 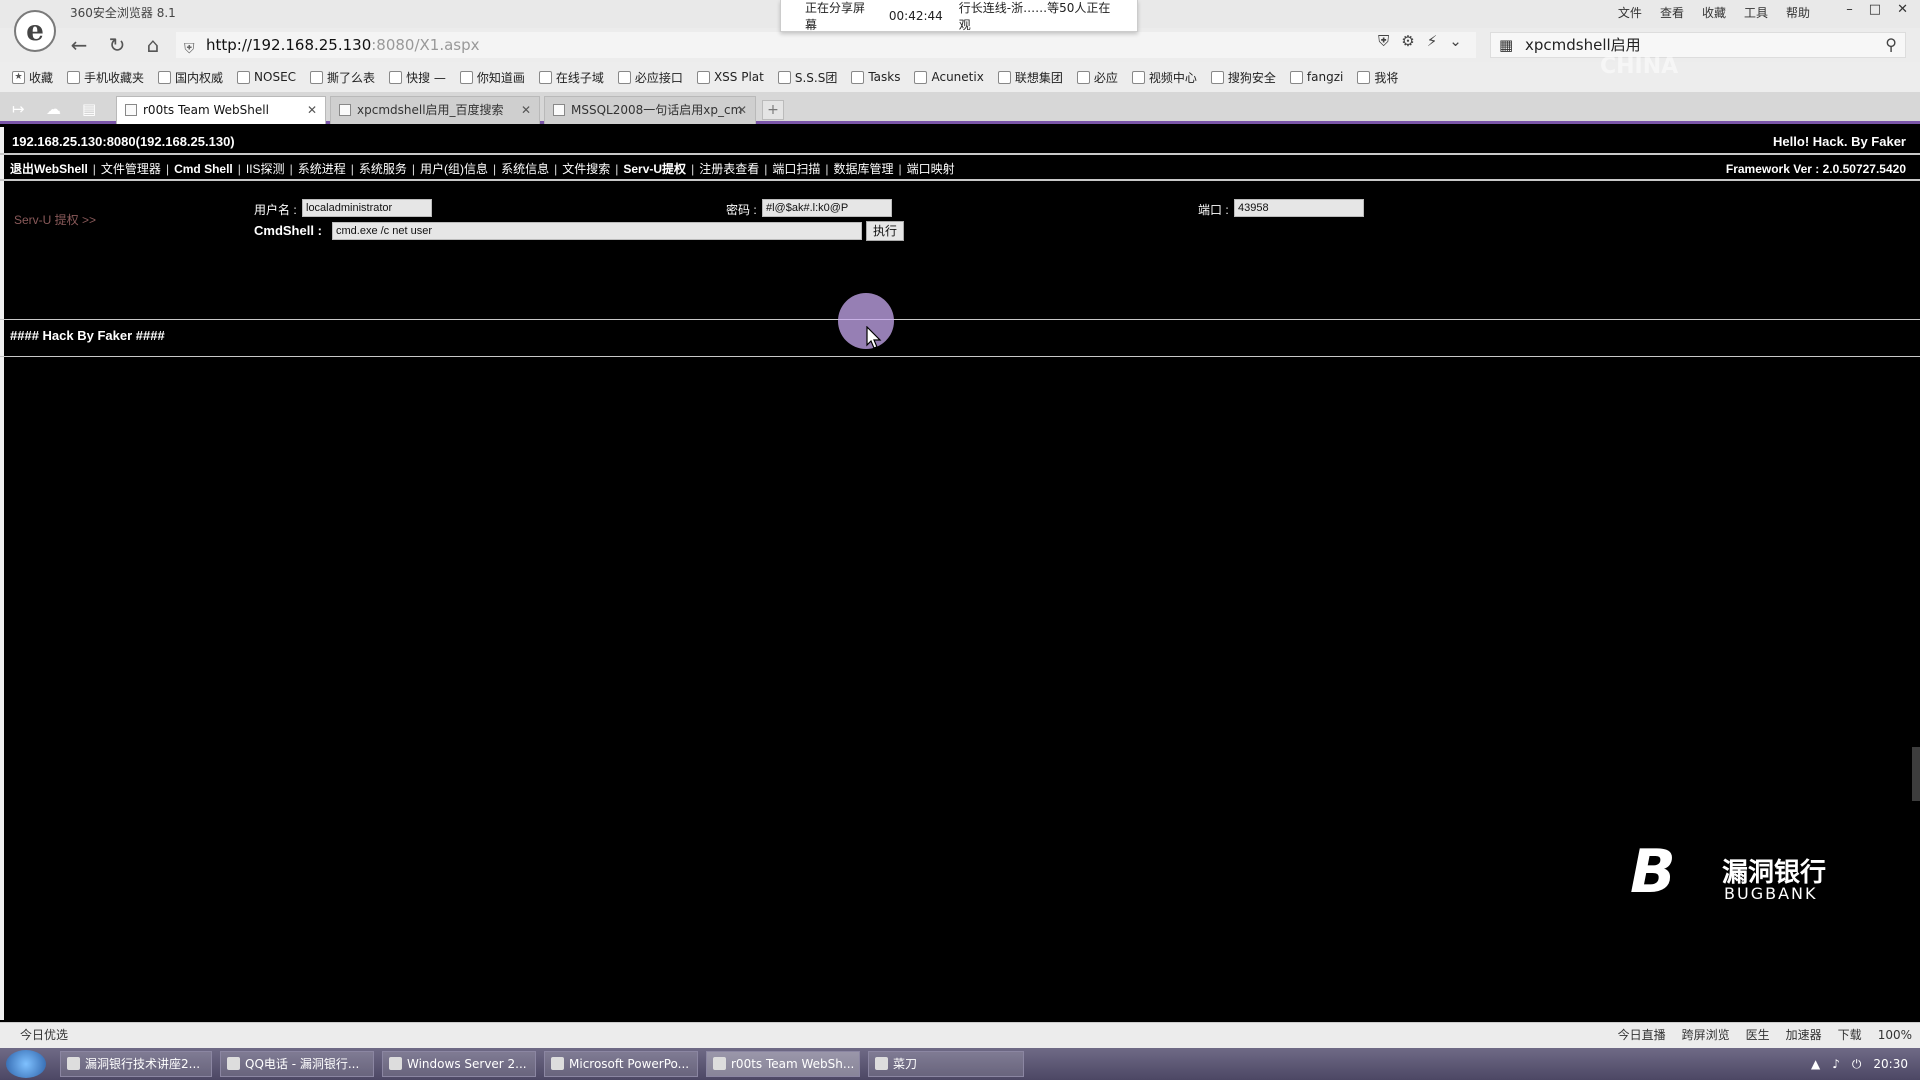 I want to click on power-icon: ⏻, so click(x=1857, y=1064).